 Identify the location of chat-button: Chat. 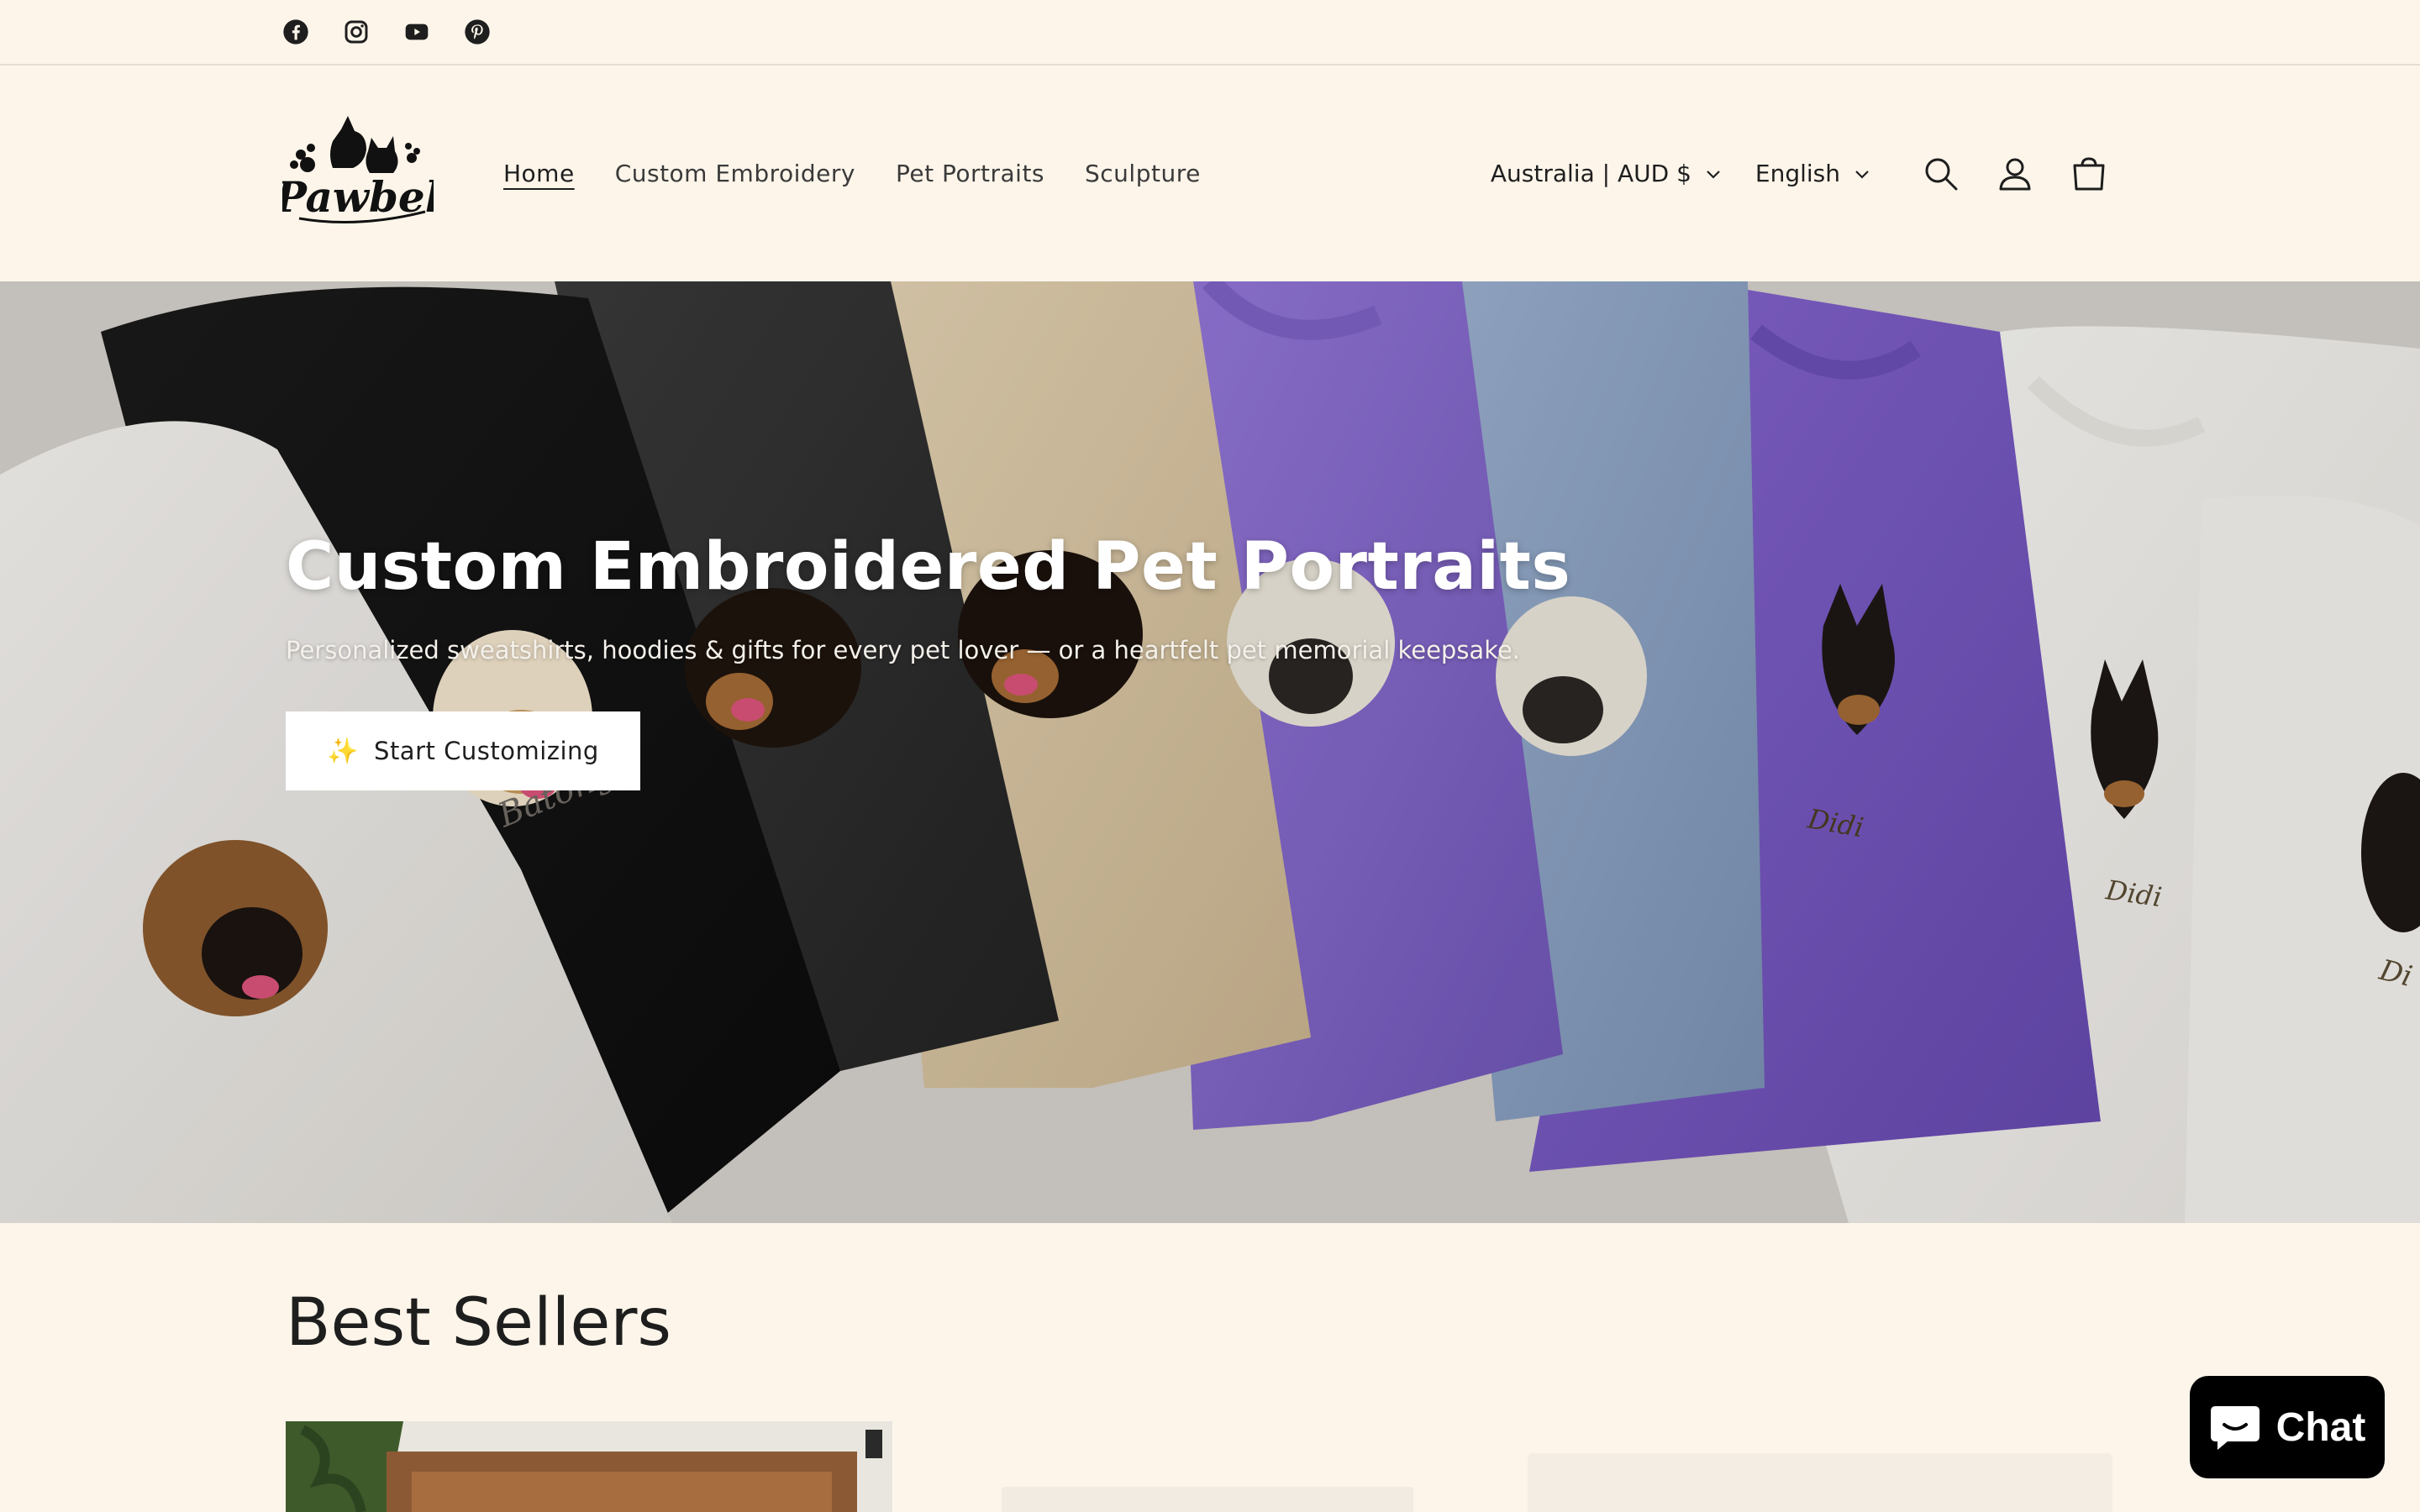
(2287, 1427).